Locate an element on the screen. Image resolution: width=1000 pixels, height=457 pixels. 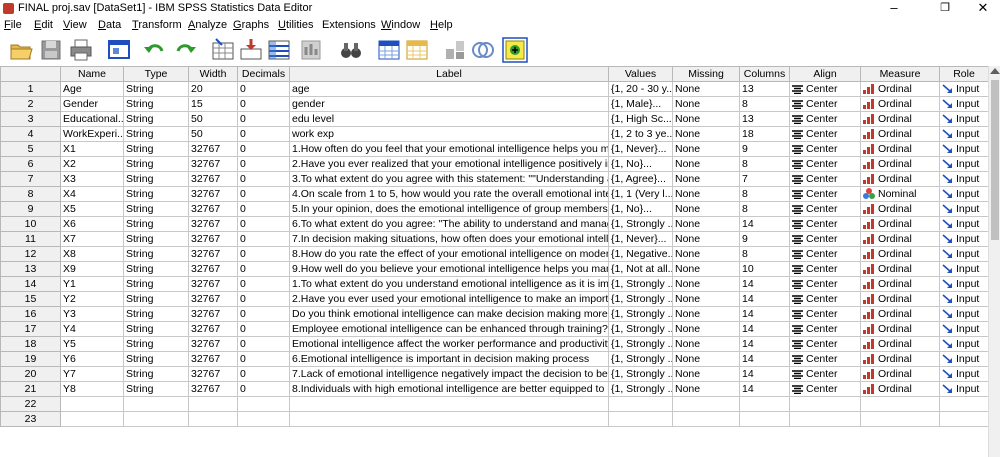
row-number: 4 is located at coordinates (30, 134).